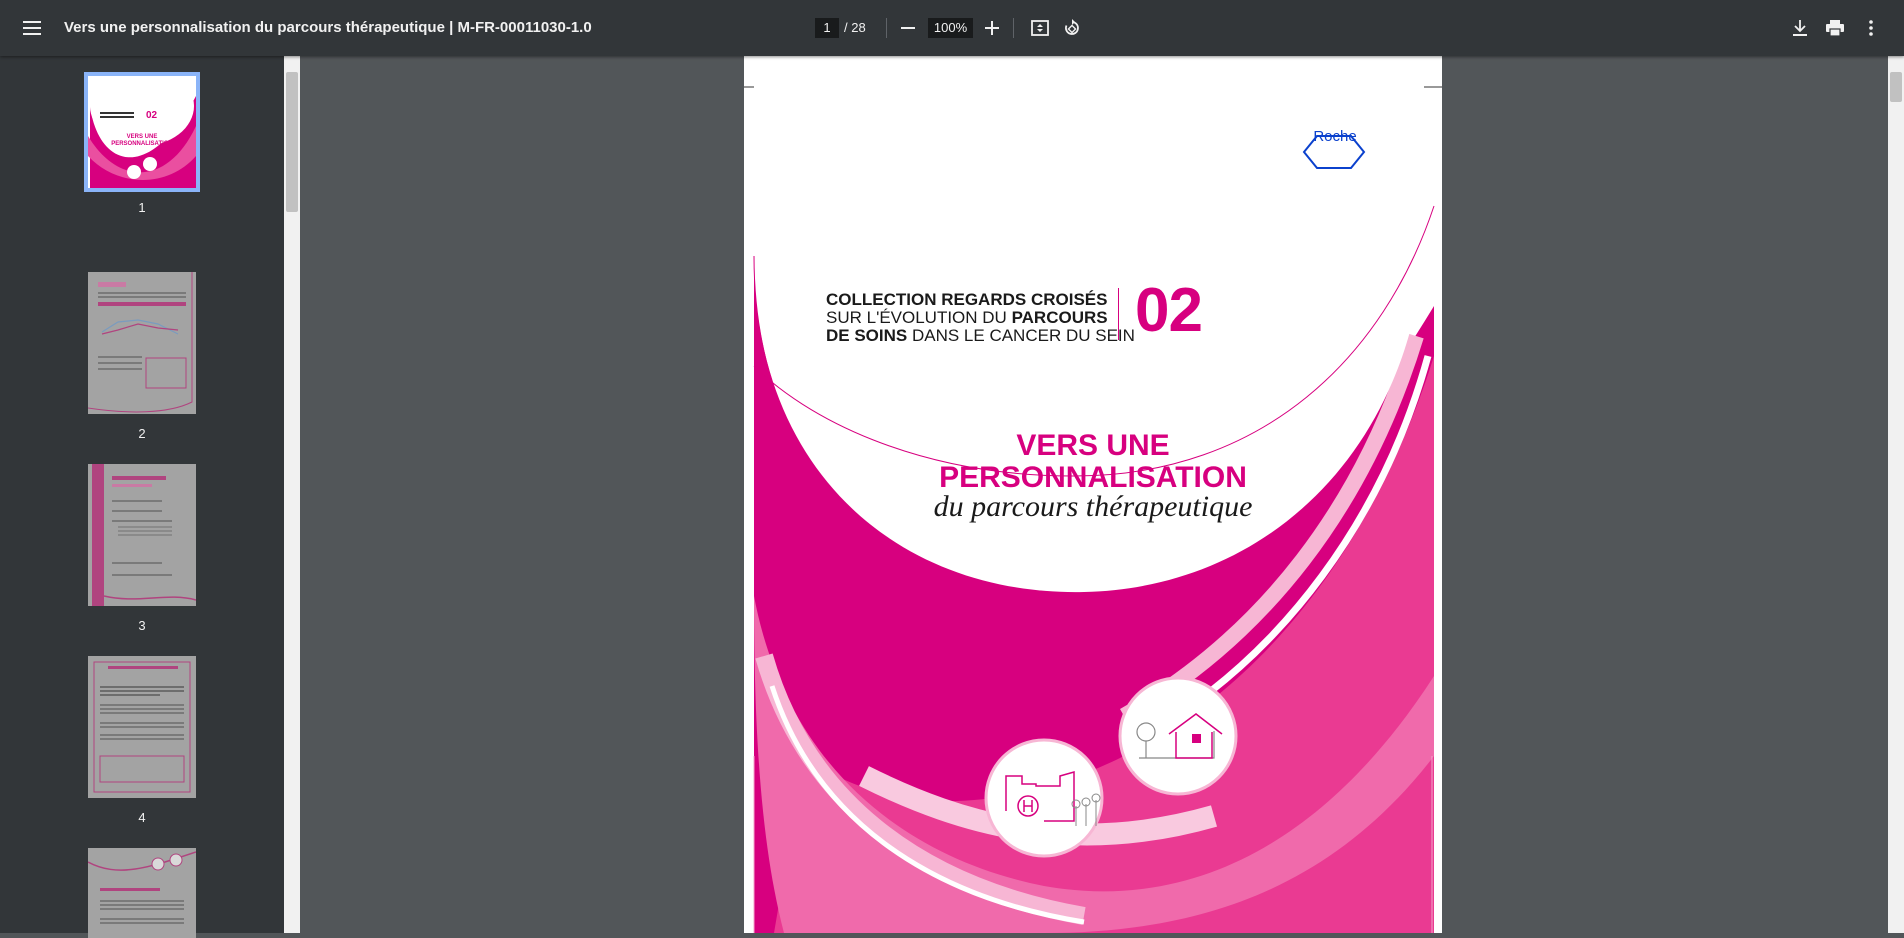 This screenshot has width=1904, height=938. I want to click on print-icon, so click(1835, 28).